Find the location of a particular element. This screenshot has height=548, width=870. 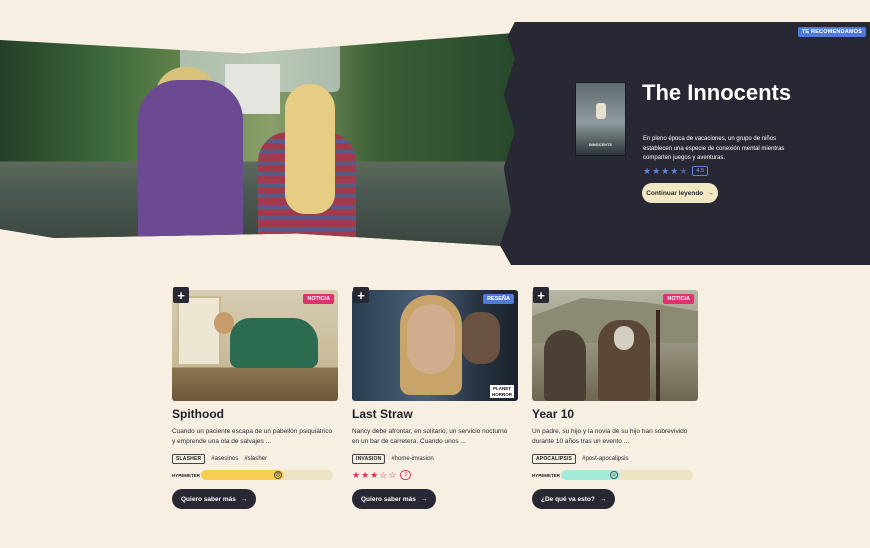

hashtag: #asesinos is located at coordinates (224, 459).